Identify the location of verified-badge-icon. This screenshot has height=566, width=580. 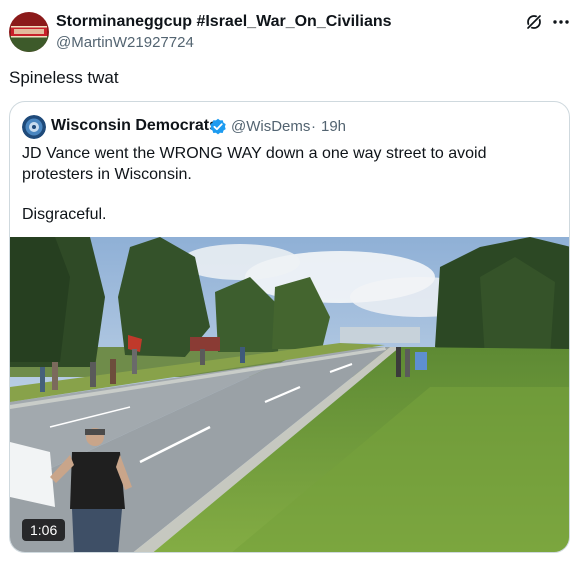
(218, 127).